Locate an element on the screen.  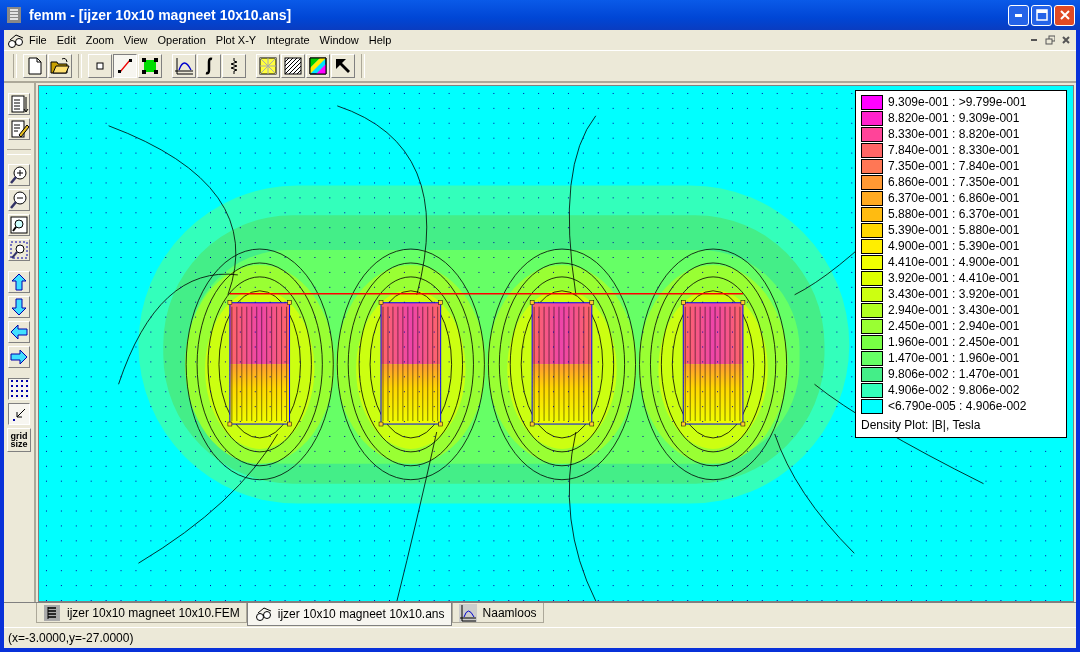
integral-button is located at coordinates (209, 66).